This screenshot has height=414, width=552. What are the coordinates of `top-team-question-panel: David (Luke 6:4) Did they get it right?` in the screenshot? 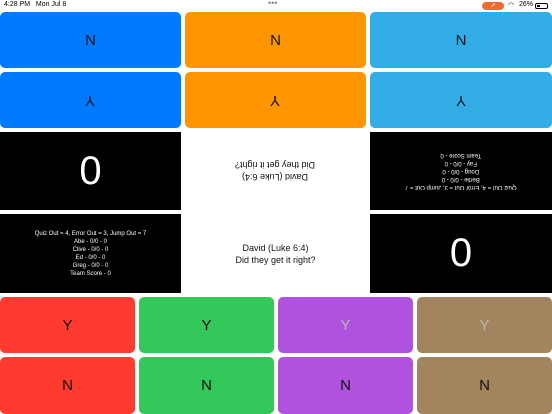 It's located at (275, 171).